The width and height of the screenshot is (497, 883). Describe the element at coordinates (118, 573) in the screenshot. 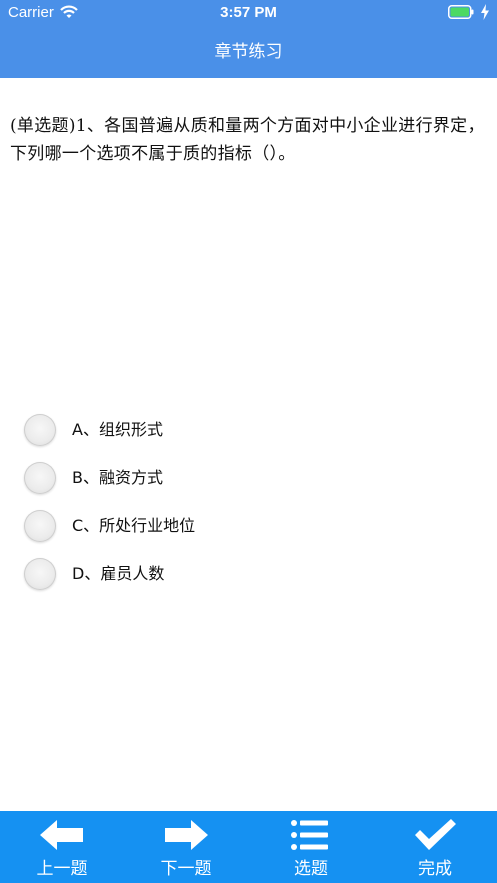

I see `option-label: D、雇员人数` at that location.